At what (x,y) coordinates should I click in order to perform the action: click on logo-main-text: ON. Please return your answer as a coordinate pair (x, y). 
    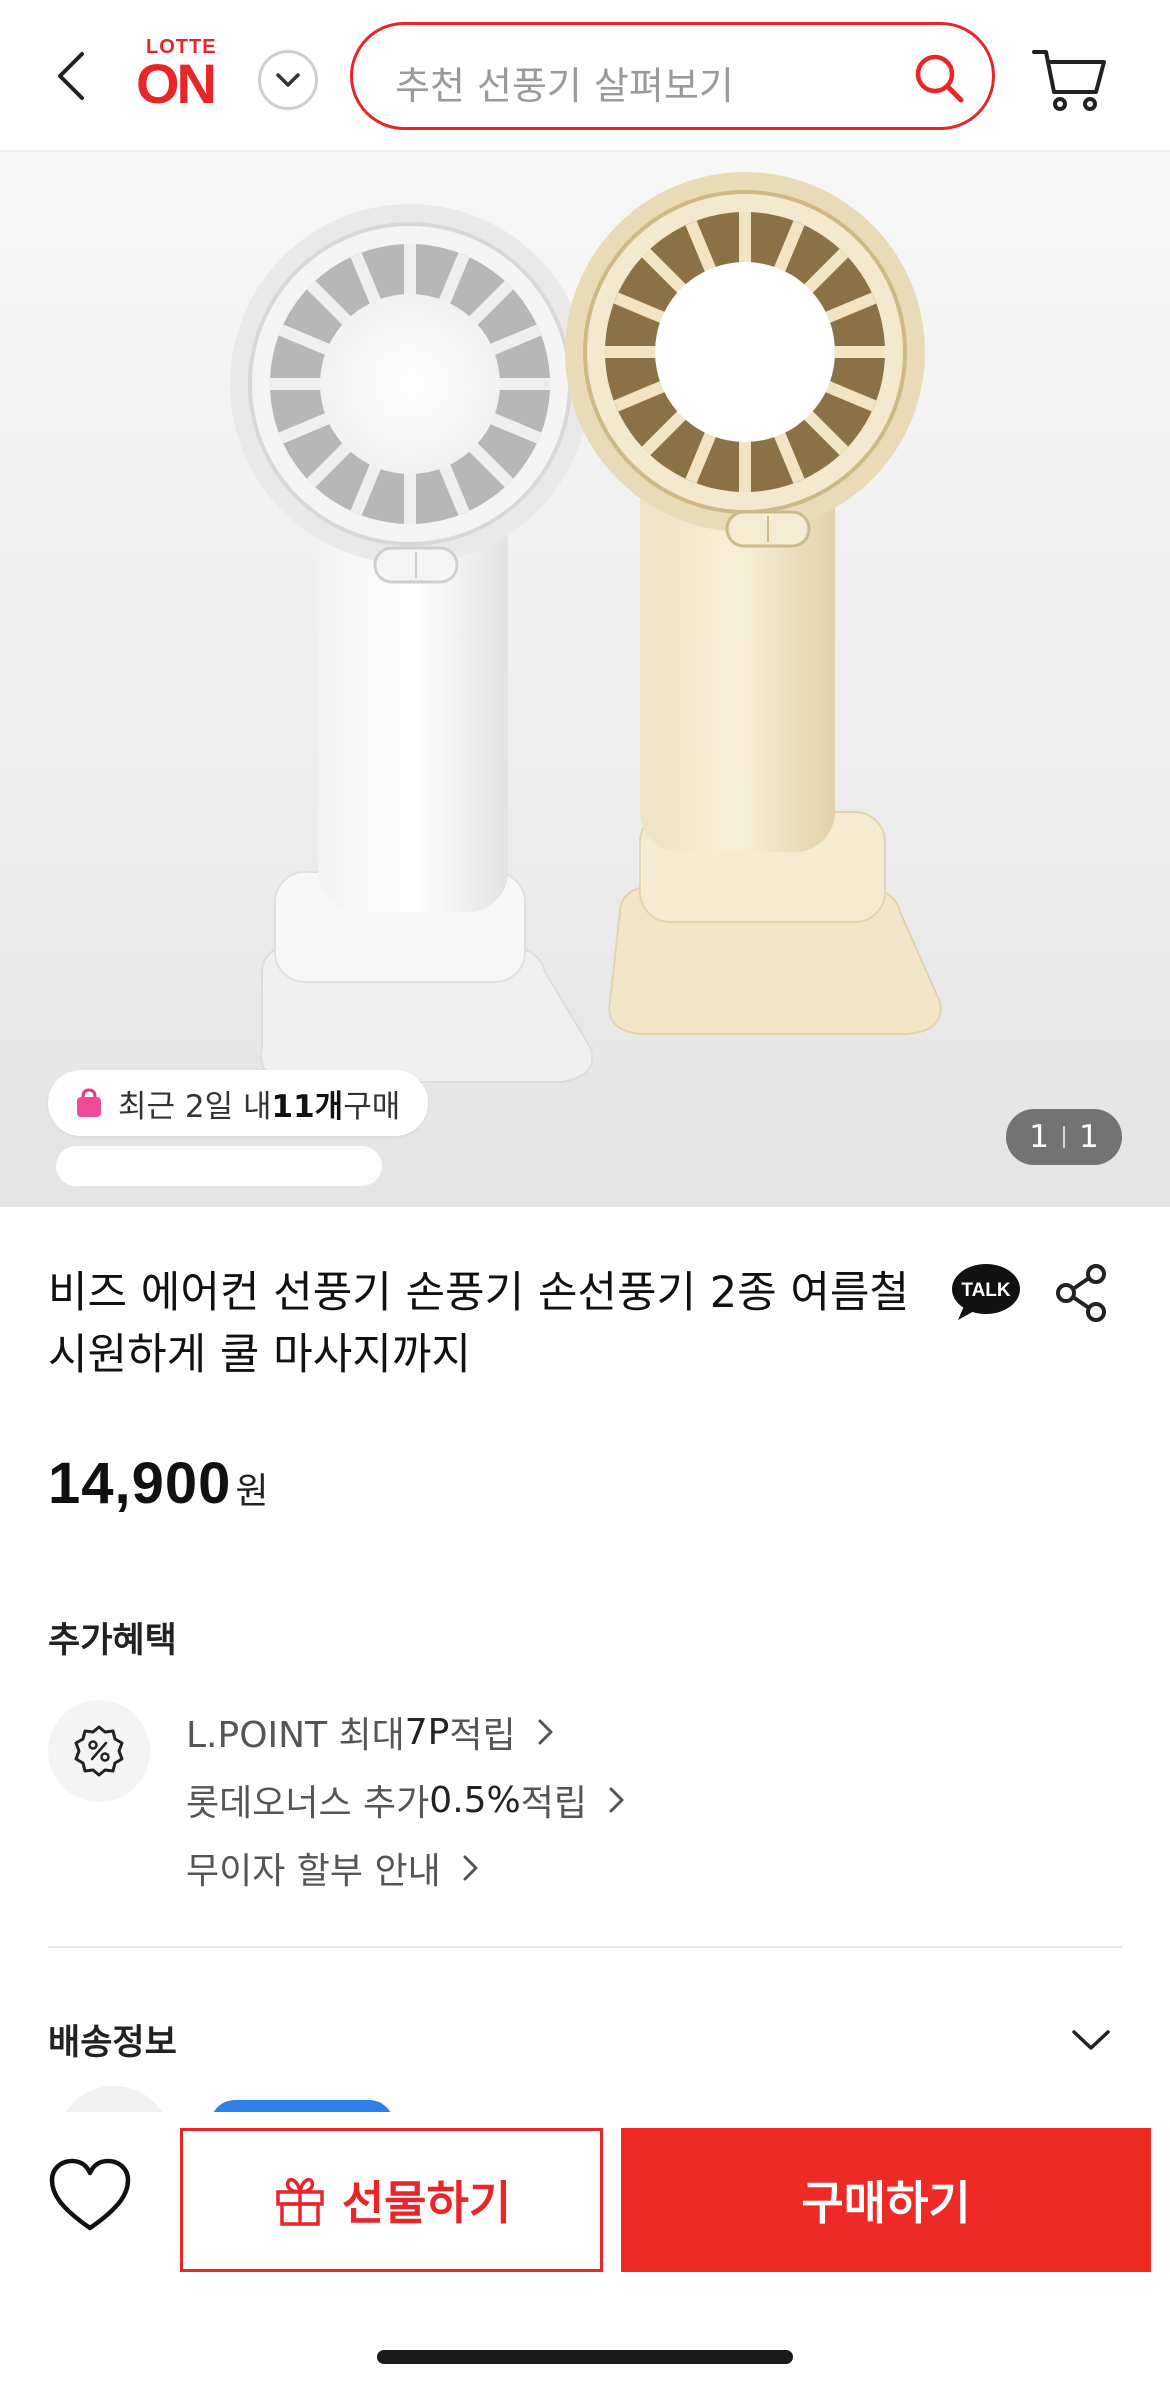
    Looking at the image, I should click on (176, 83).